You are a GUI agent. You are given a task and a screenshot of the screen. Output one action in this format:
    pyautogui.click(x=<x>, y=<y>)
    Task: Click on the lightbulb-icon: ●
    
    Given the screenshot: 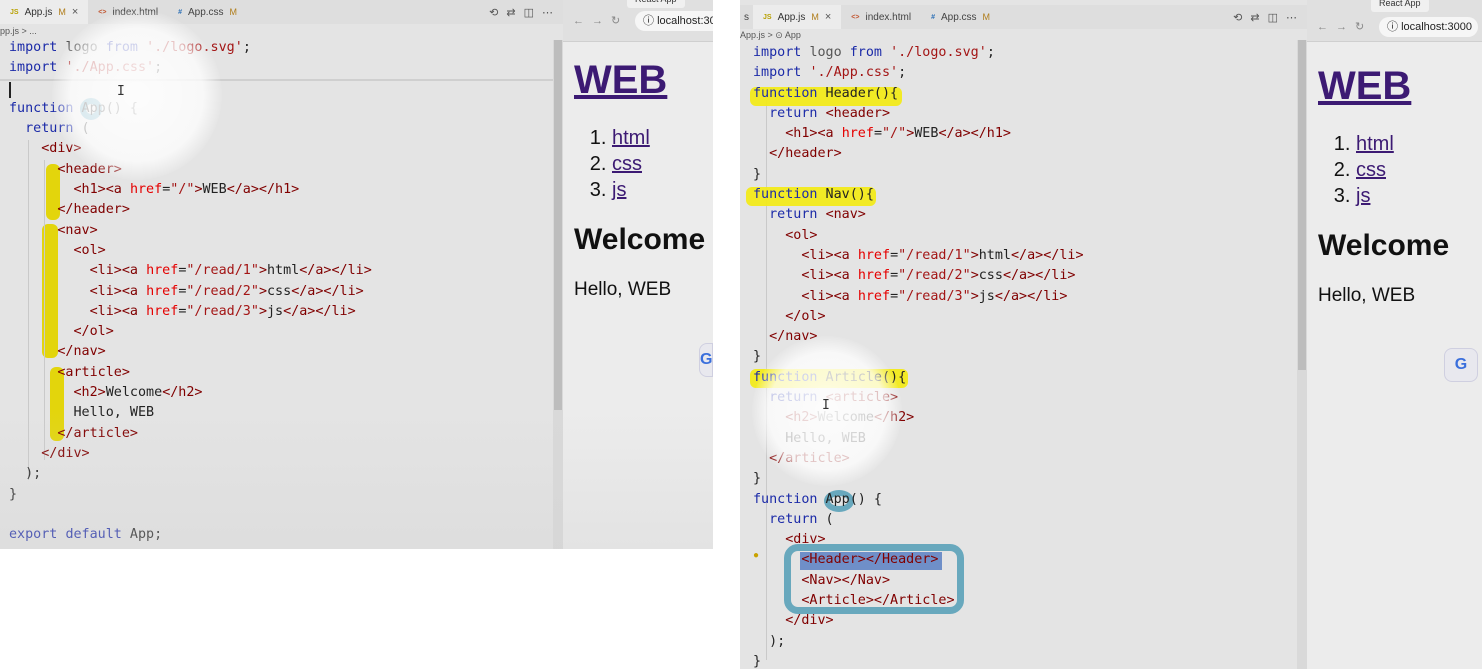 What is the action you would take?
    pyautogui.click(x=756, y=555)
    